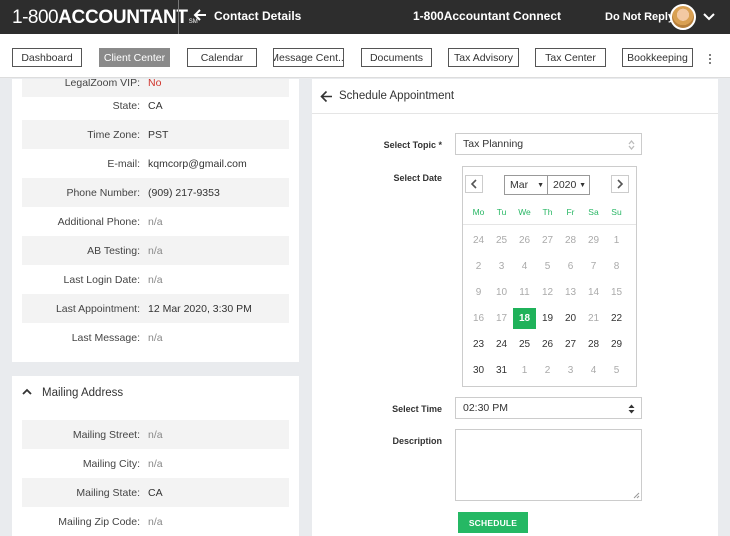  What do you see at coordinates (184, 192) in the screenshot?
I see `row-value: (909) 217-9353` at bounding box center [184, 192].